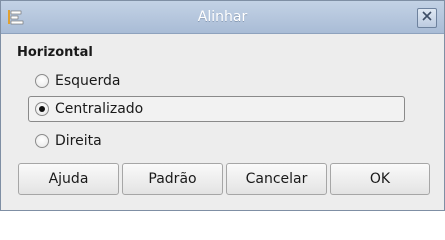 The width and height of the screenshot is (445, 240). I want to click on radio-esquerda: Esquerda, so click(75, 81).